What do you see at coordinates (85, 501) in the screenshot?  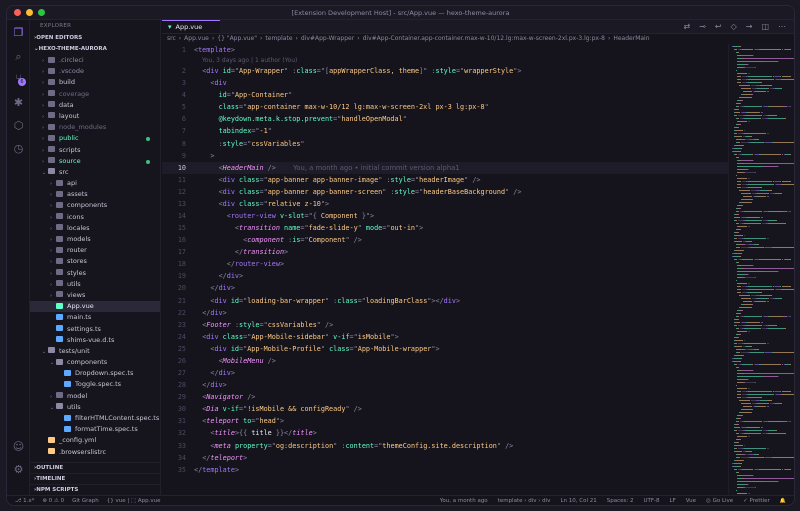 I see `status-item: Git Graph` at bounding box center [85, 501].